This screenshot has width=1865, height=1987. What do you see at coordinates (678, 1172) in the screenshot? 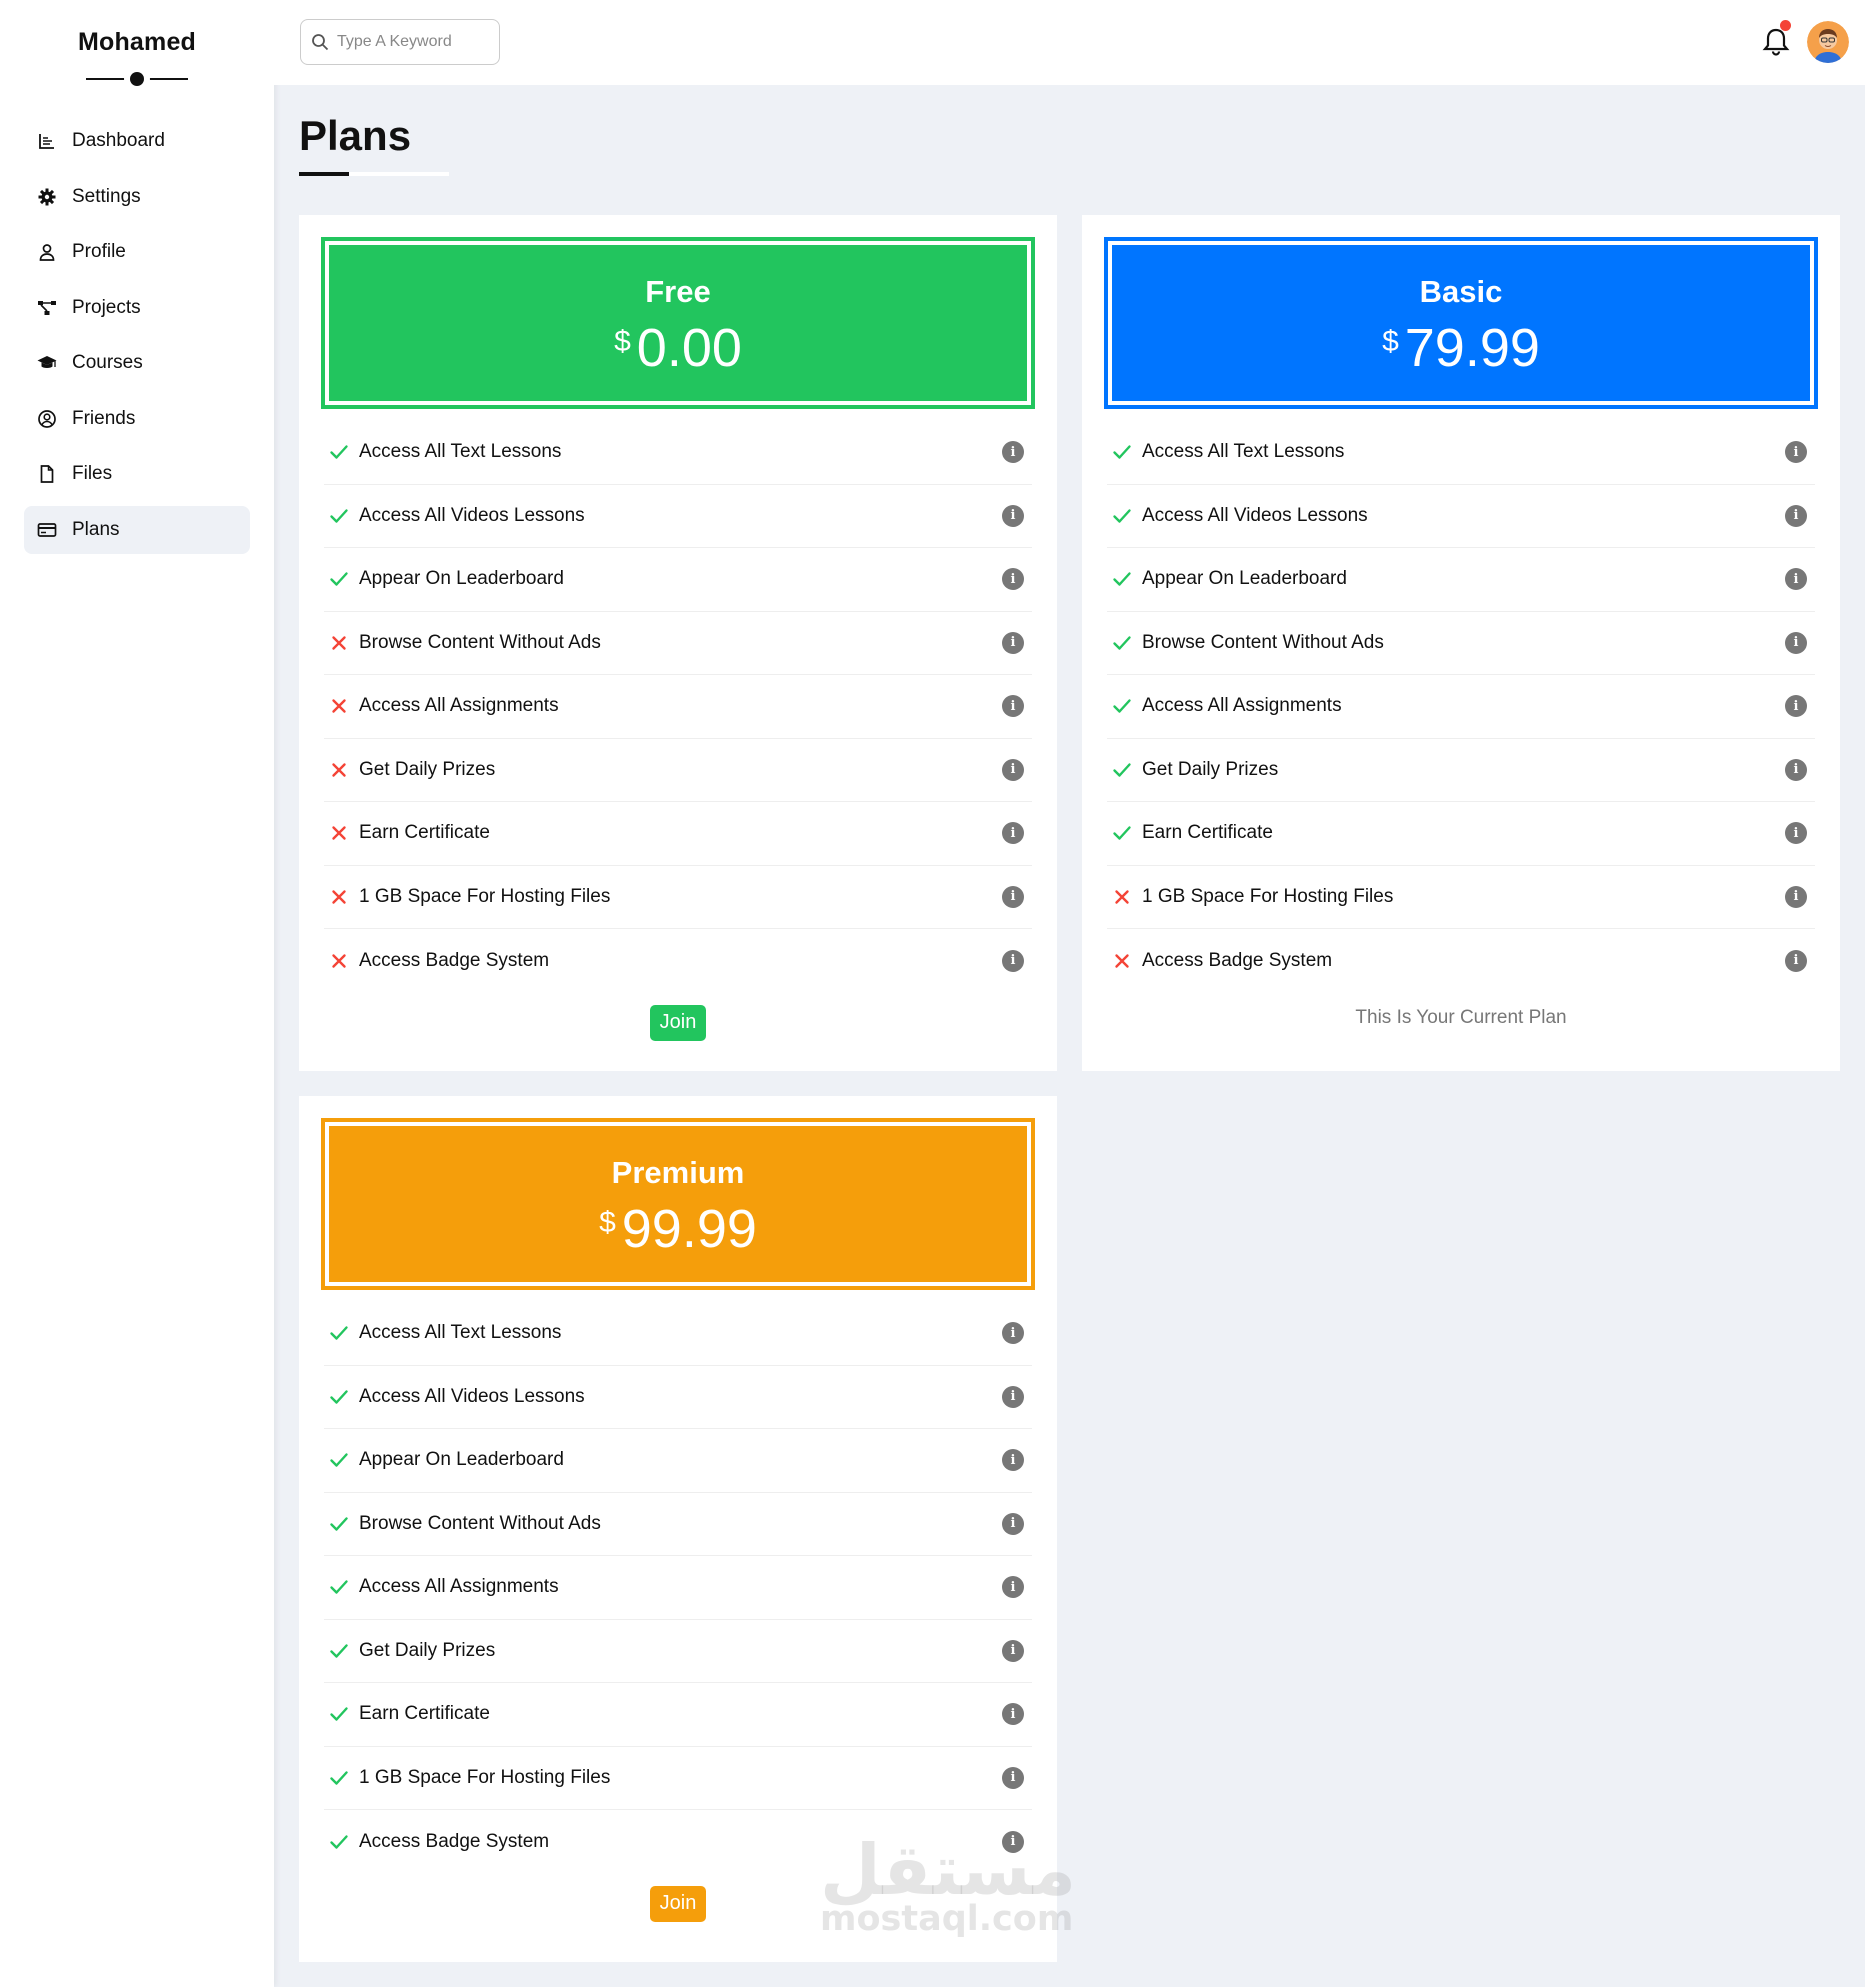
I see `plan-name: Premium` at bounding box center [678, 1172].